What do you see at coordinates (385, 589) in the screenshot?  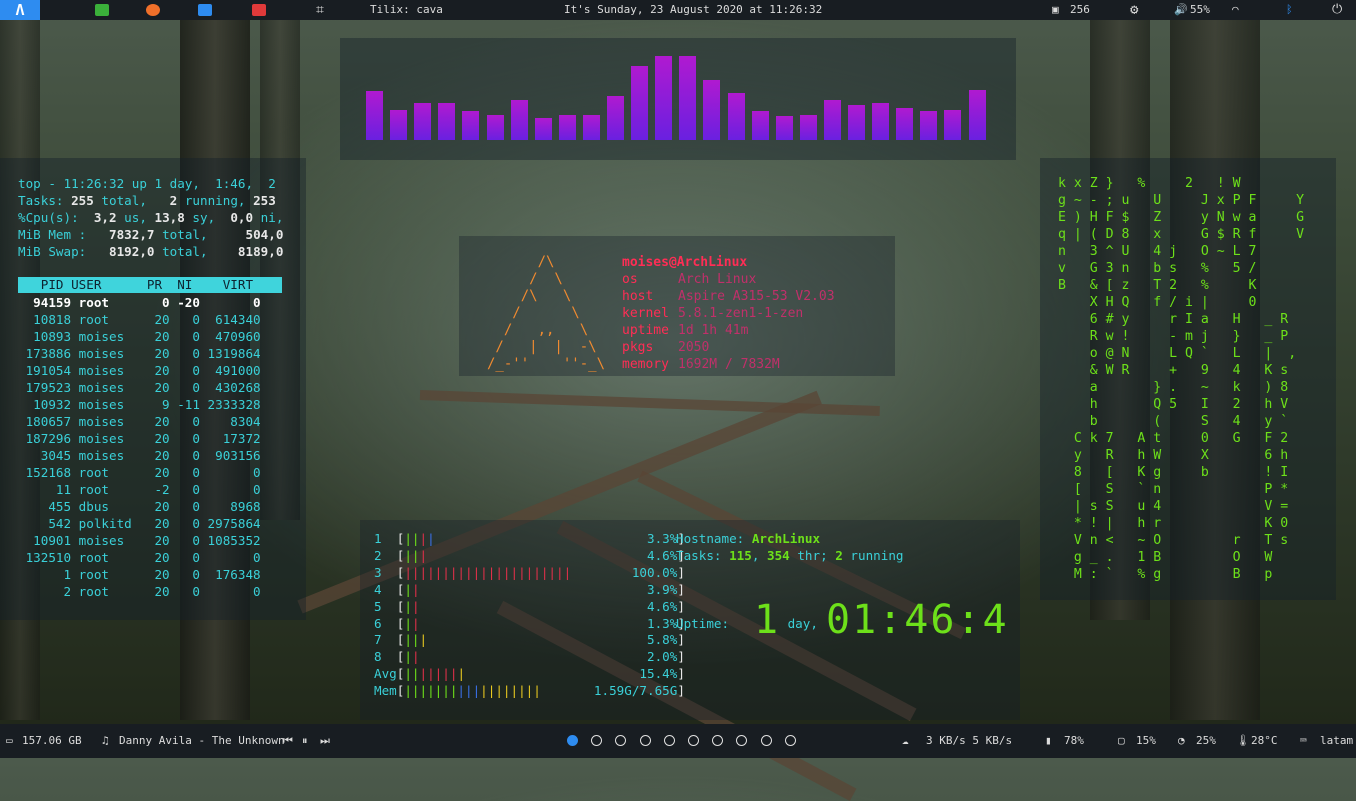 I see `meter-label: 4` at bounding box center [385, 589].